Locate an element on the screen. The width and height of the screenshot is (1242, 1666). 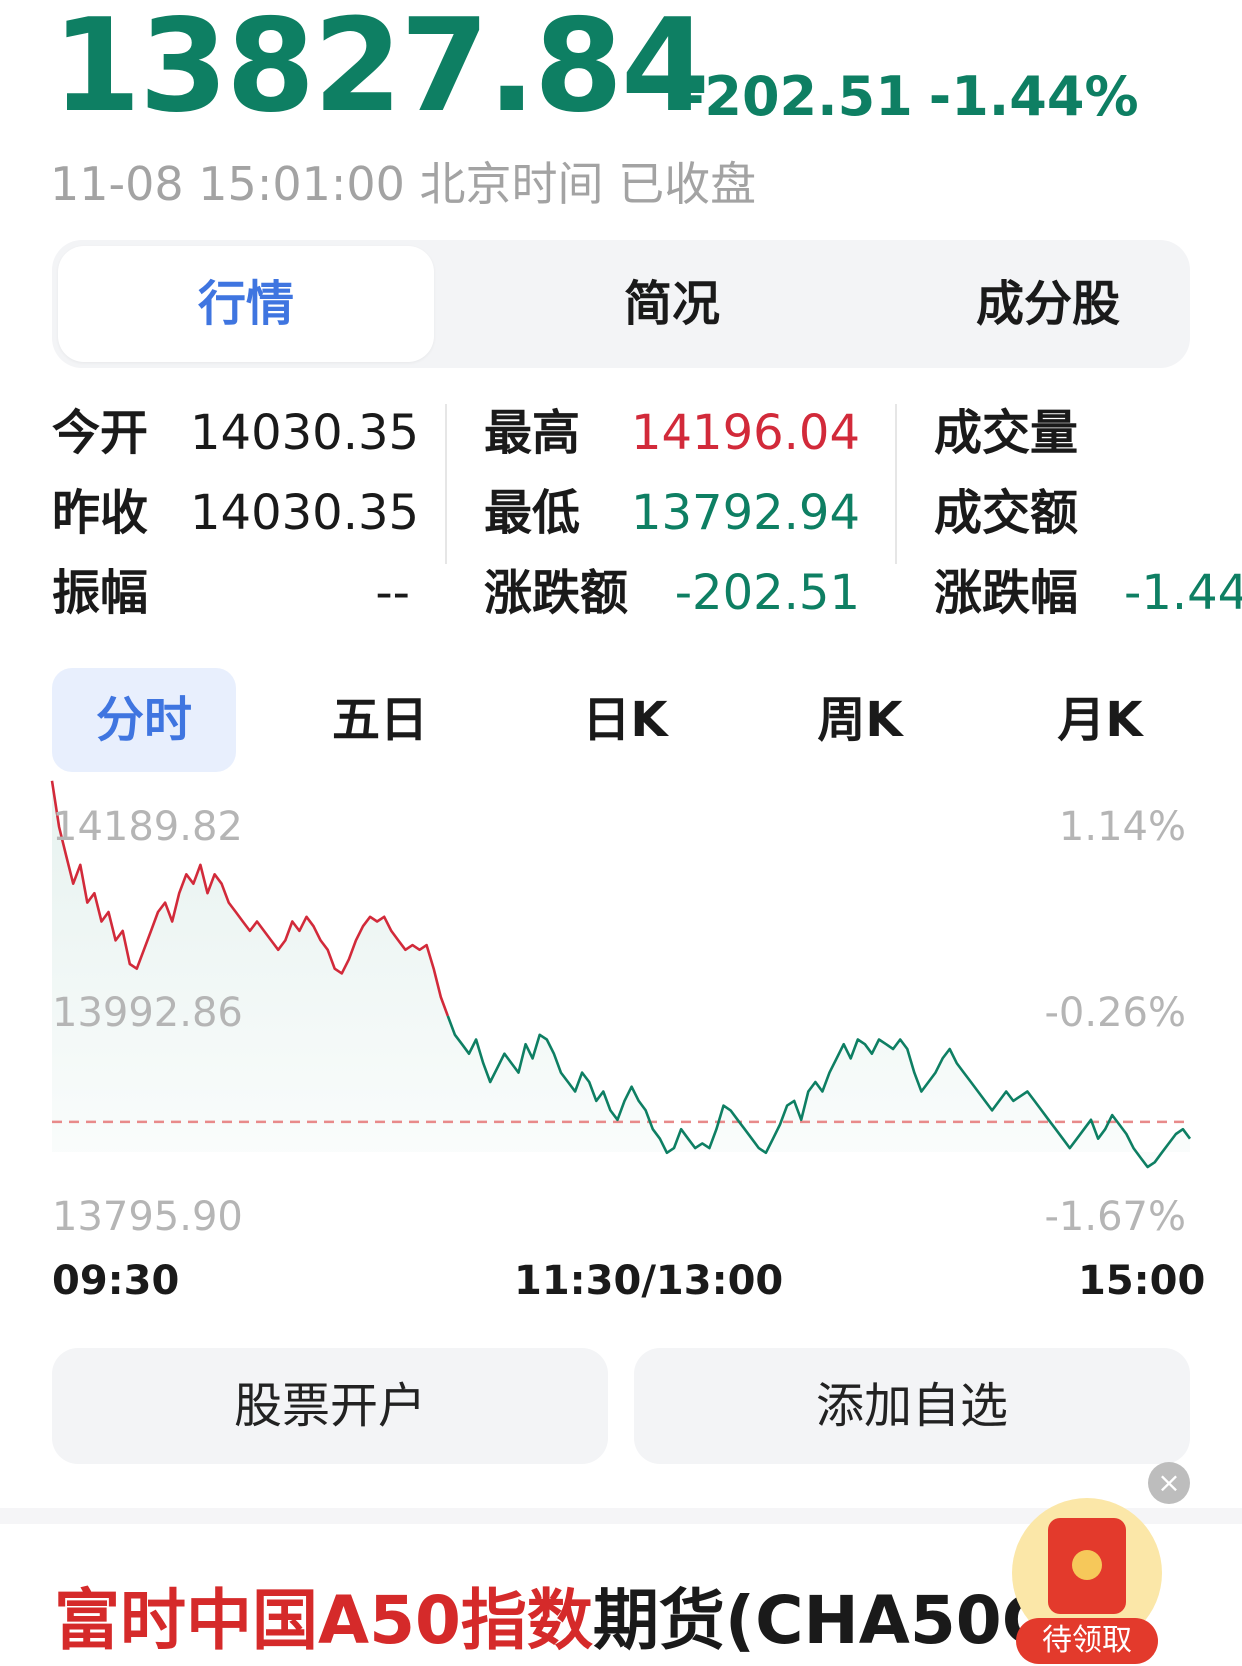
related-futures-title: 富时中国A50指数期货(CHA50CF is located at coordinates (574, 1621).